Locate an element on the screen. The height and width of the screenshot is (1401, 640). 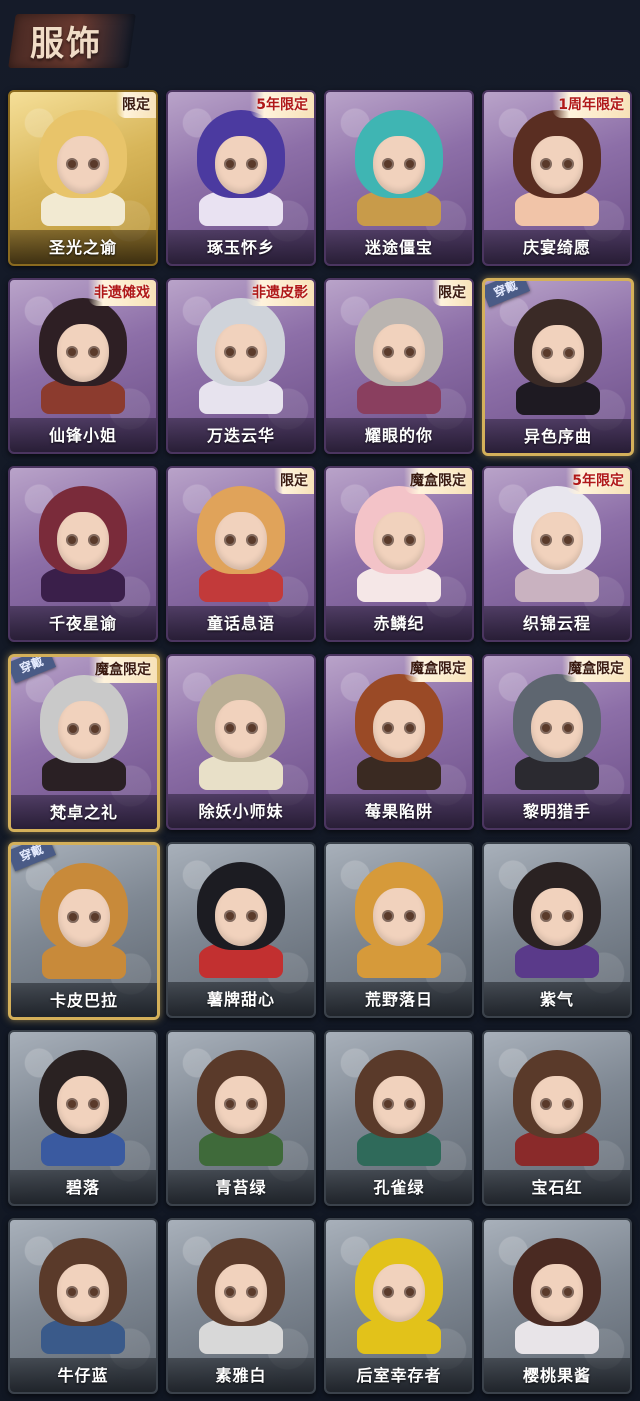
outfit-card: 薯牌甜心 is located at coordinates (241, 930).